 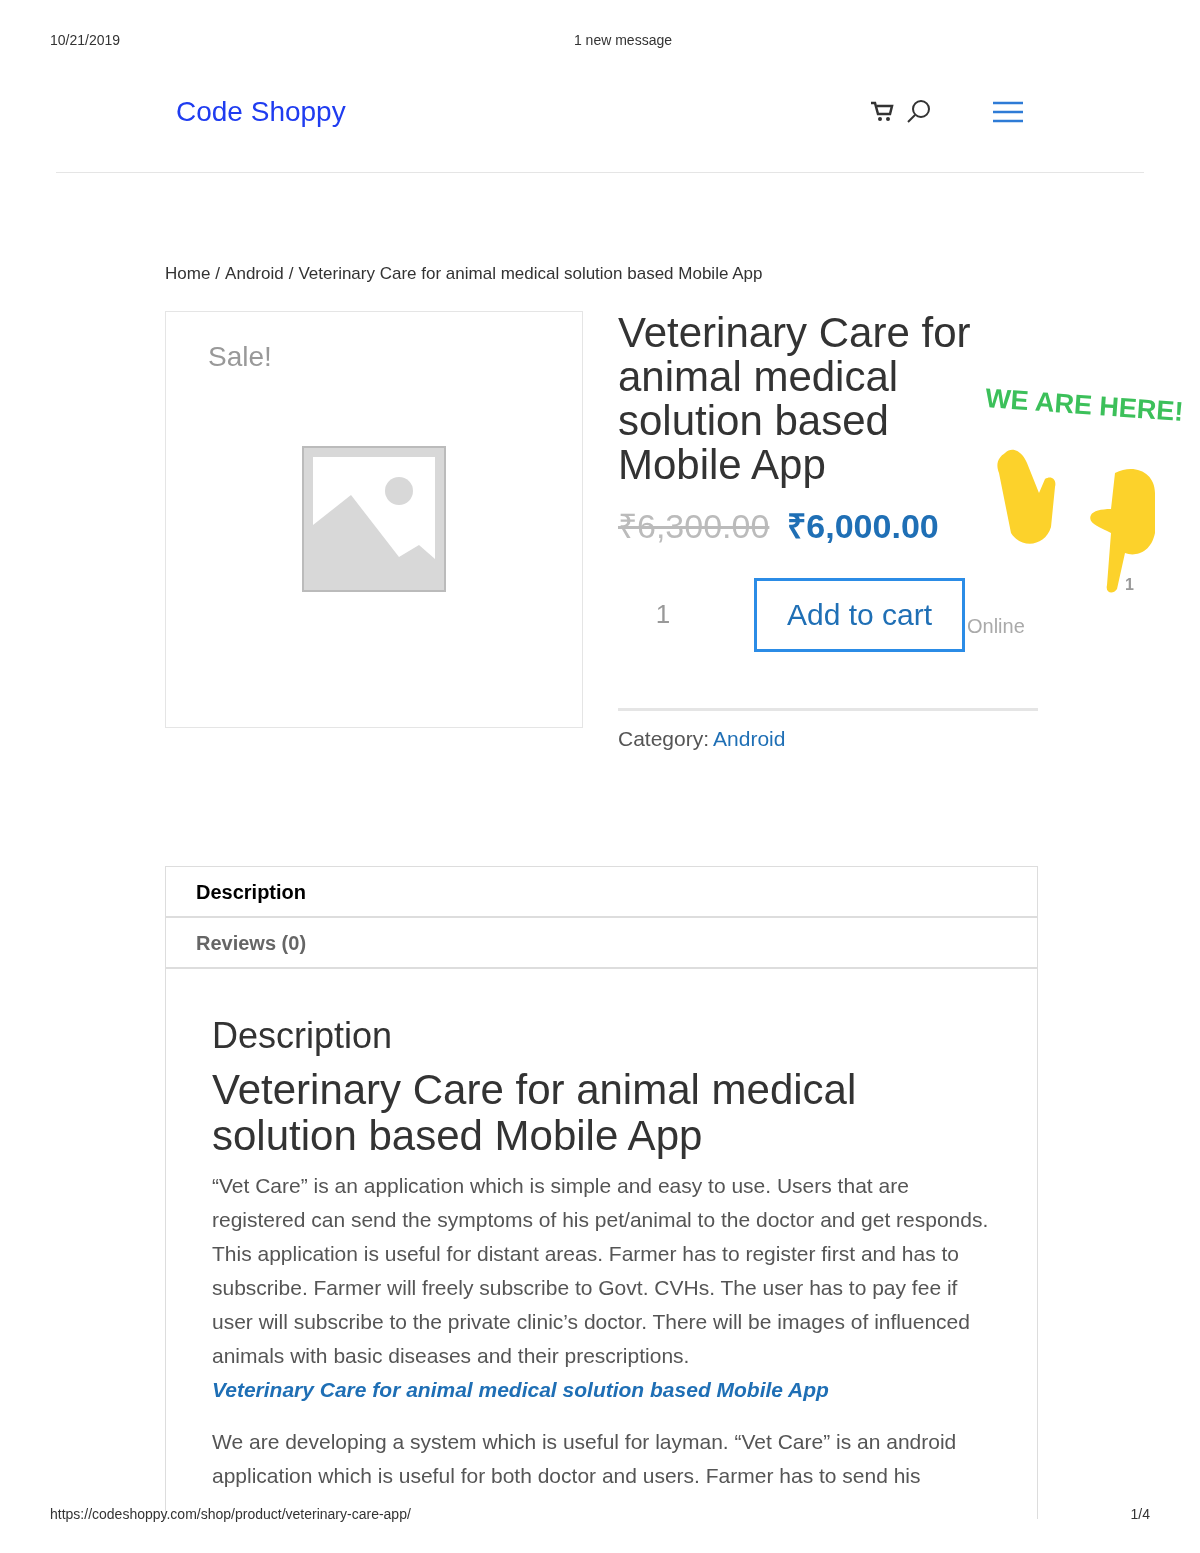 I want to click on message-count: 1, so click(x=1129, y=585).